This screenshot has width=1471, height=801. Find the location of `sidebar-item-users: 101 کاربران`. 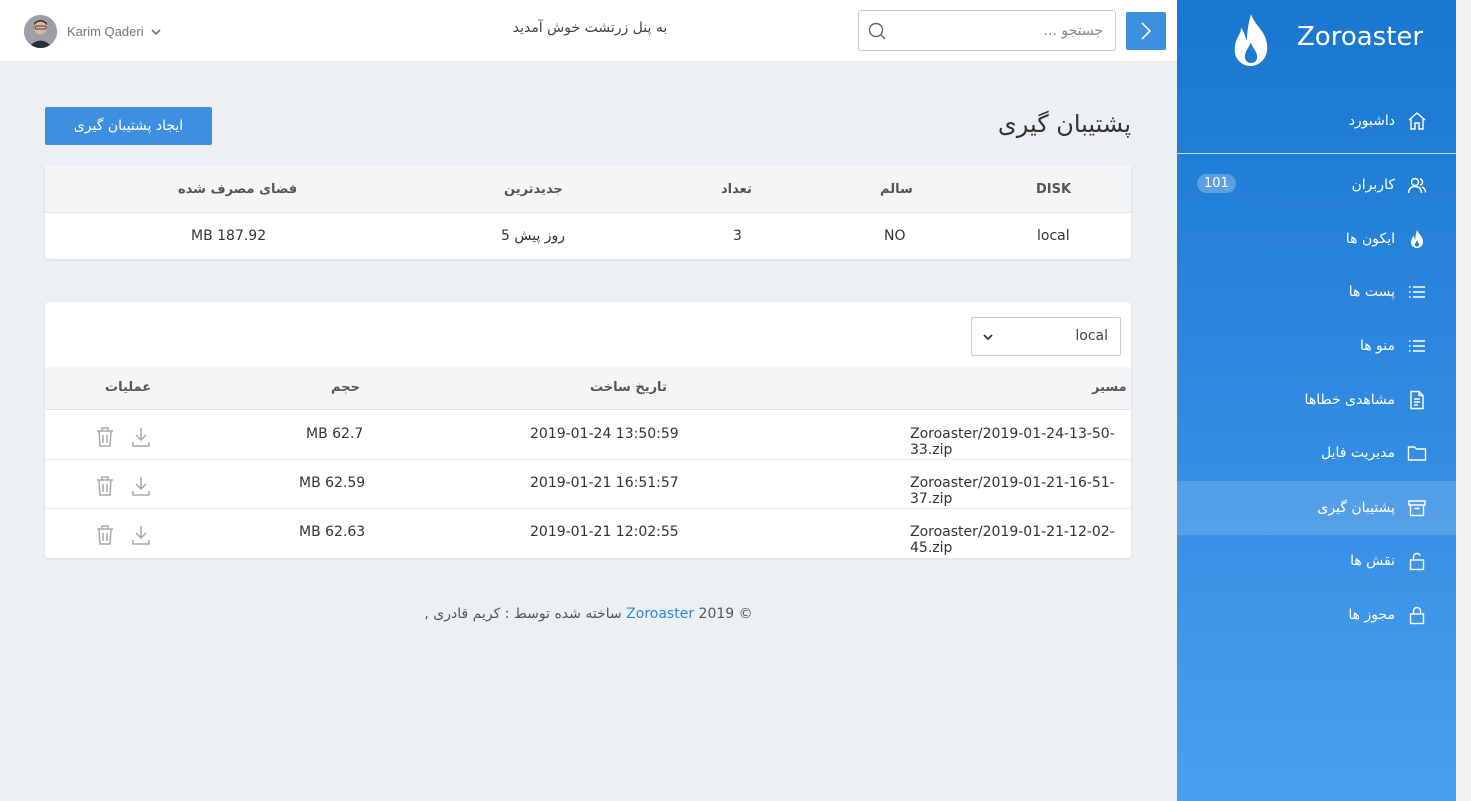

sidebar-item-users: 101 کاربران is located at coordinates (1316, 185).